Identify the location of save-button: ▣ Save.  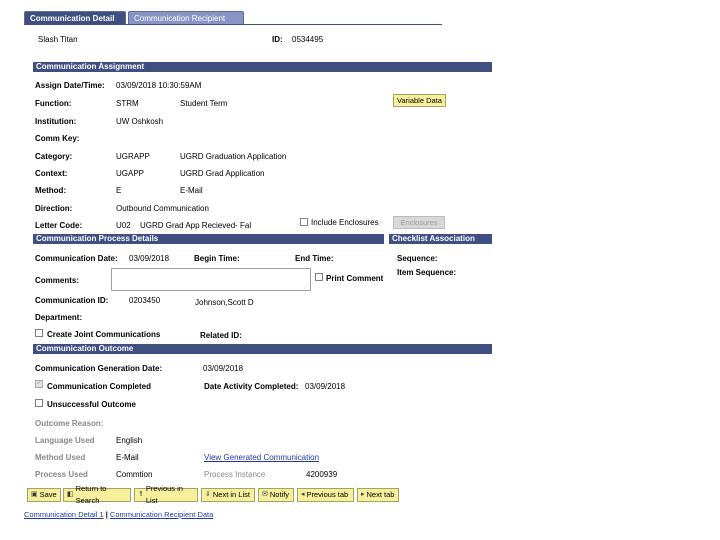
(44, 495).